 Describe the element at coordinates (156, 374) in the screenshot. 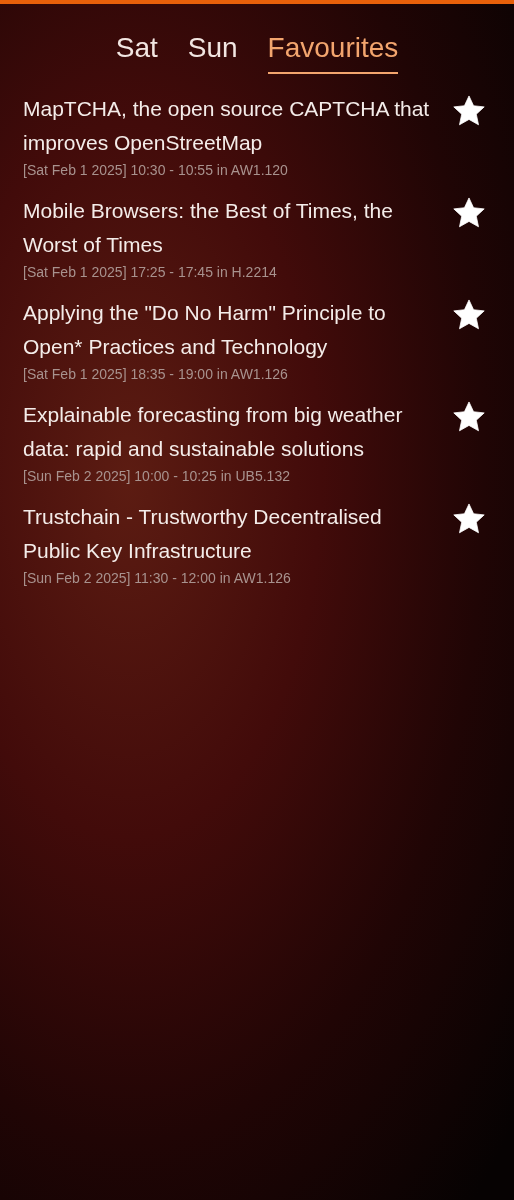

I see `talk-details: [Sat Feb 1 2025] 18:35 - 19:00 in AW1.126` at that location.